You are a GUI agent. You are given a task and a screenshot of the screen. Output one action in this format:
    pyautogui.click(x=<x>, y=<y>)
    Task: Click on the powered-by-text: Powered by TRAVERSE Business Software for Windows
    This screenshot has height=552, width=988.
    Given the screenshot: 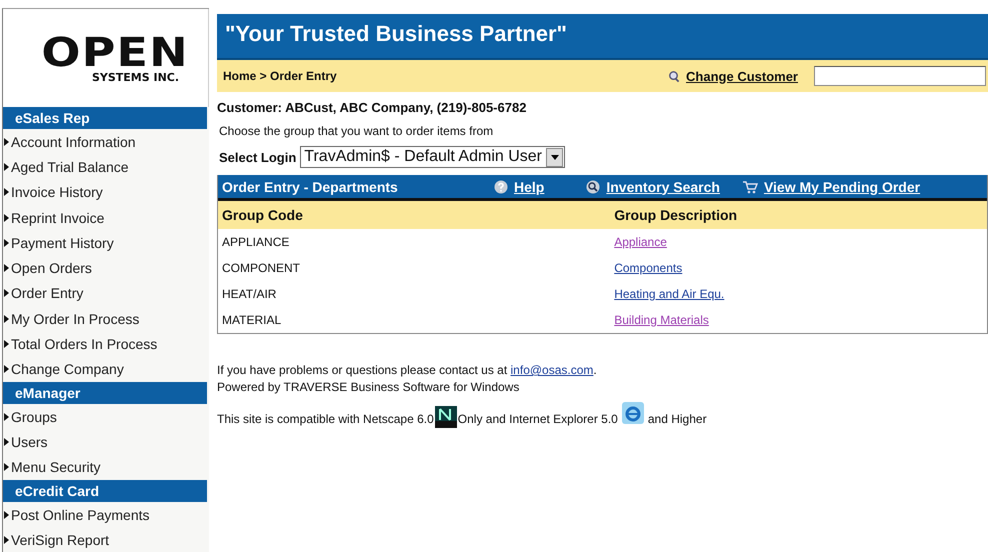 What is the action you would take?
    pyautogui.click(x=368, y=387)
    